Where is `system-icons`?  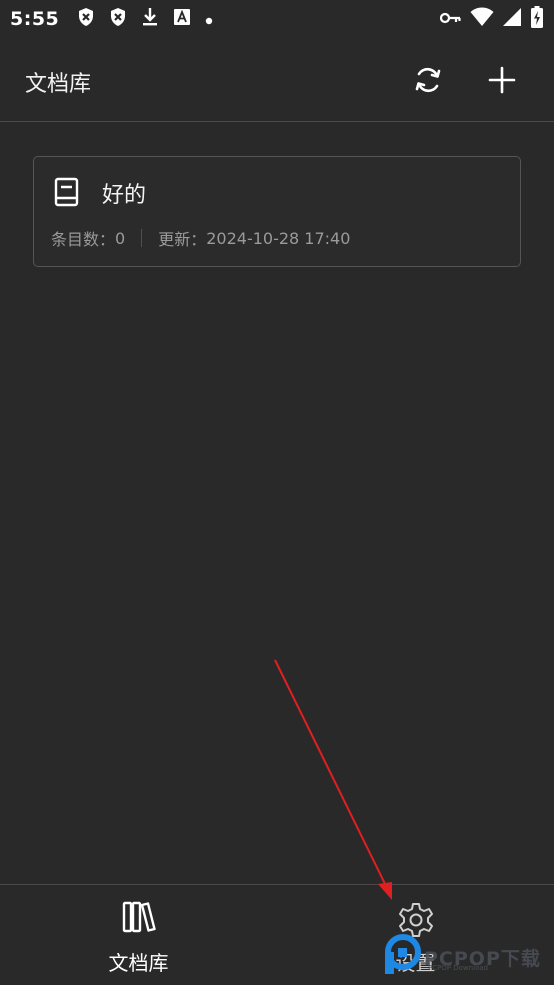
system-icons is located at coordinates (491, 19).